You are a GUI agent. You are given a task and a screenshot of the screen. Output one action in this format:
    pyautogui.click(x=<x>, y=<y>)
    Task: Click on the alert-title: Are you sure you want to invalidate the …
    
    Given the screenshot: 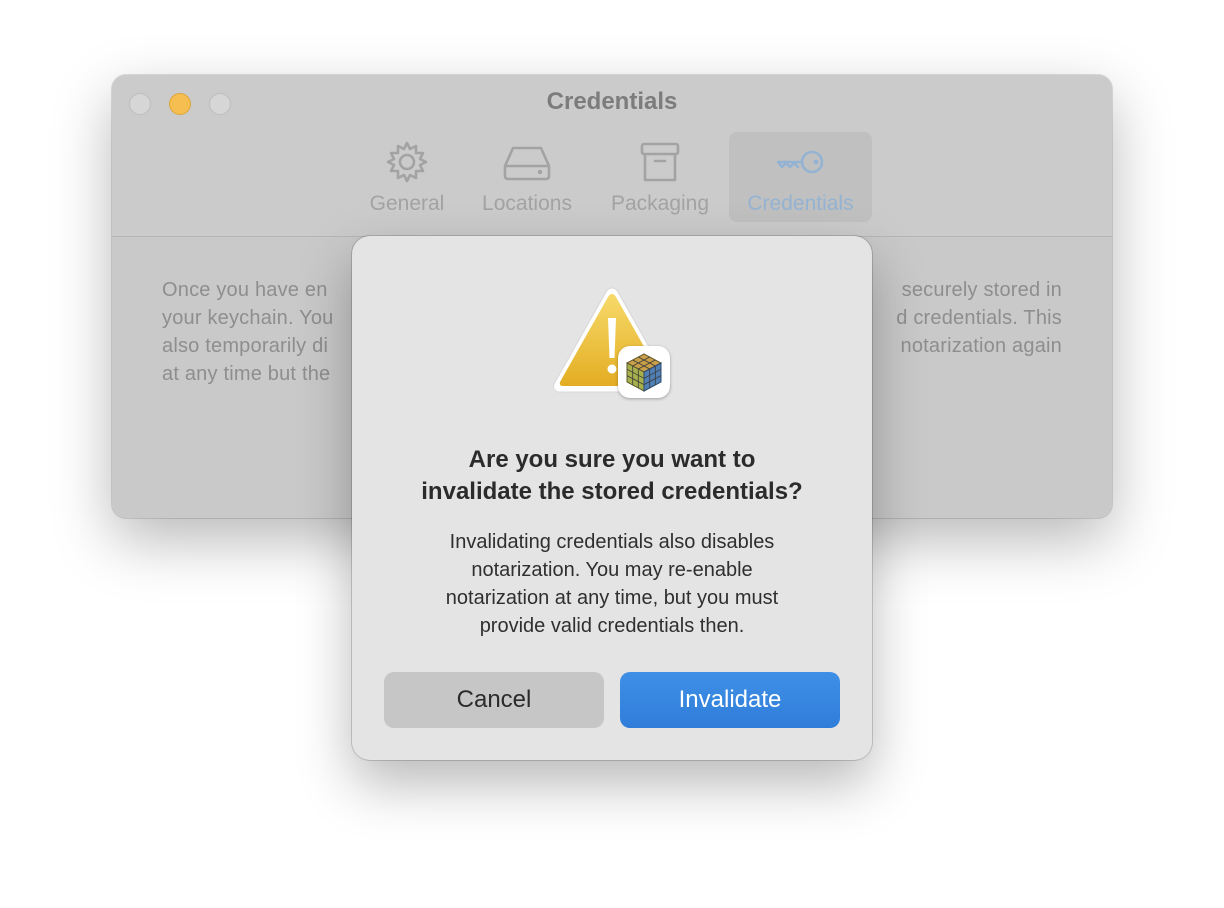 What is the action you would take?
    pyautogui.click(x=612, y=476)
    